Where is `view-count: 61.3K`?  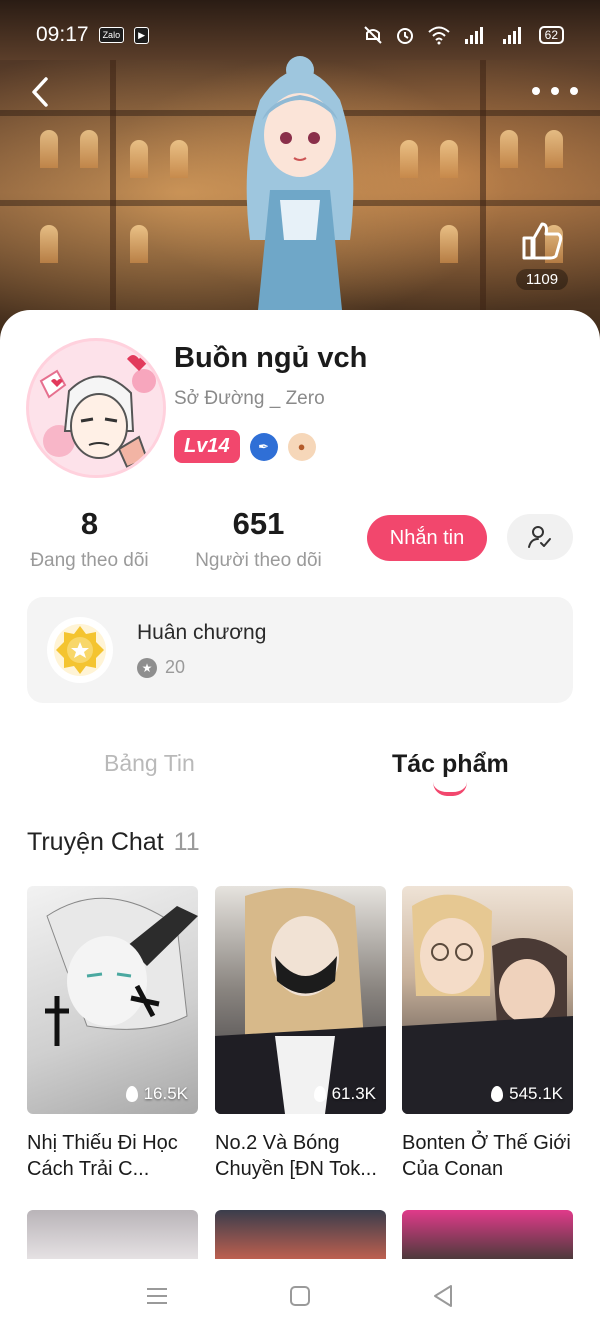
view-count: 61.3K is located at coordinates (344, 1094).